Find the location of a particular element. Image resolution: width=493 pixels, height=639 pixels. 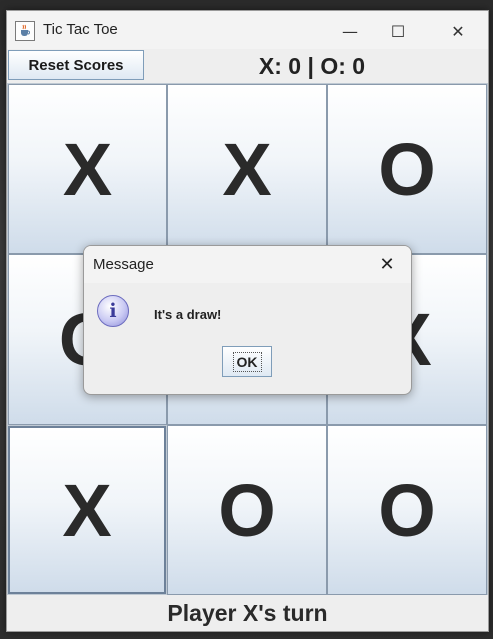

close-button: ✕ is located at coordinates (458, 31).